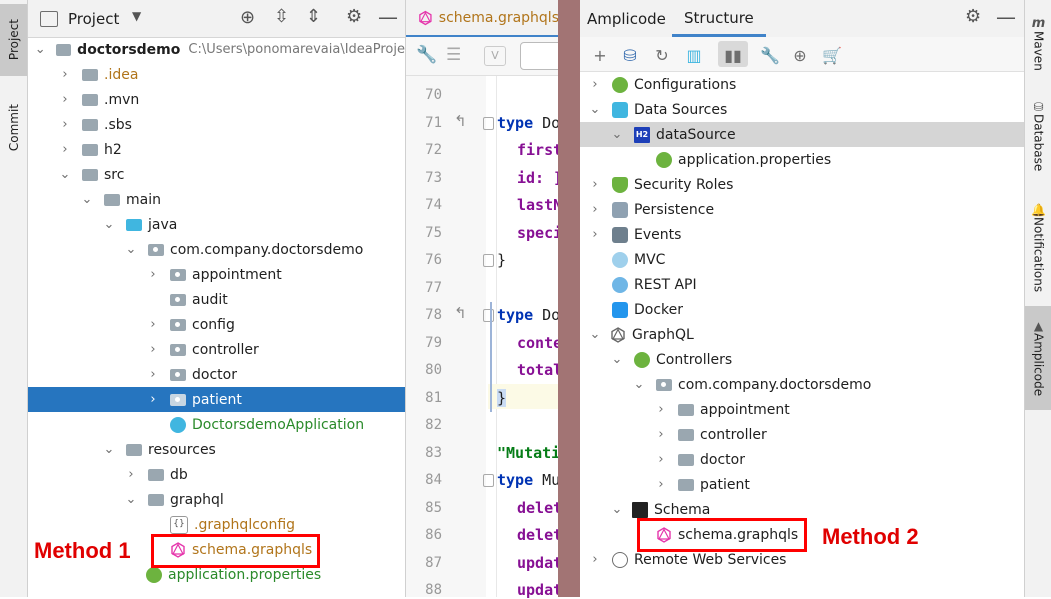  Describe the element at coordinates (802, 184) in the screenshot. I see `structure-item-security-roles: › Security Roles` at that location.